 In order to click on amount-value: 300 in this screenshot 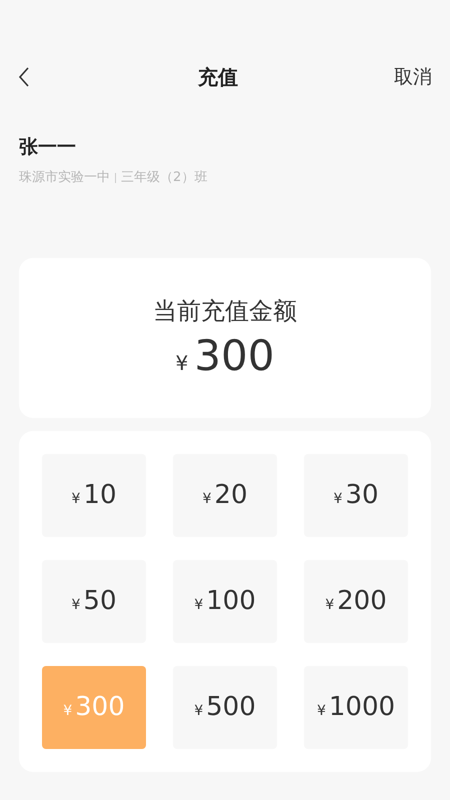, I will do `click(234, 355)`.